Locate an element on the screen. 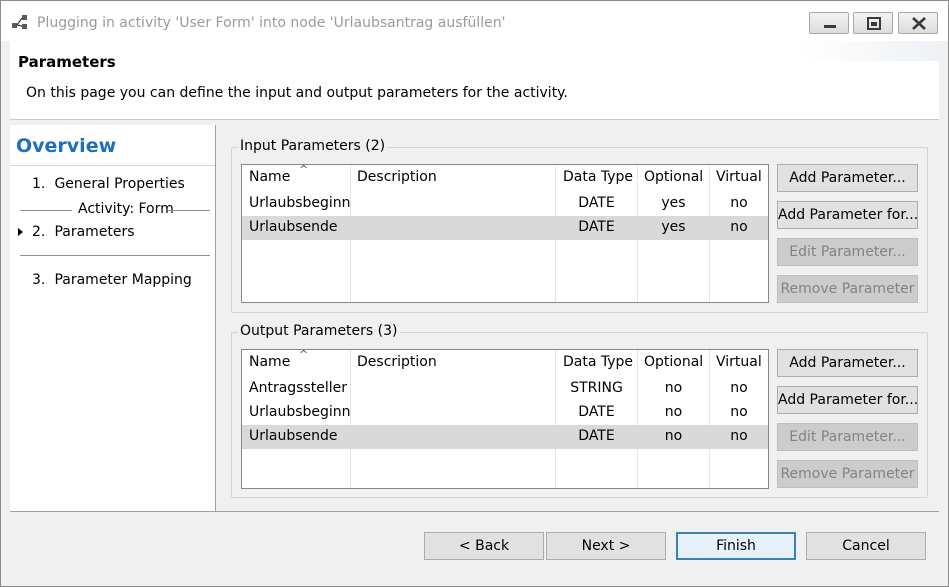 This screenshot has width=949, height=587. table-row: Urlaubsbeginn DATE no no is located at coordinates (505, 413).